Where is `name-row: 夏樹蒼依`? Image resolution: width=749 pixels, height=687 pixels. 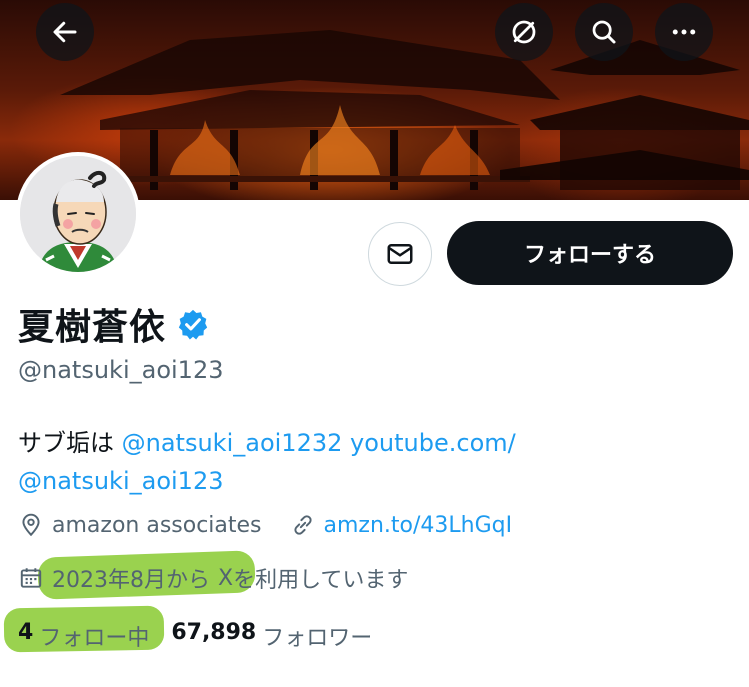 name-row: 夏樹蒼依 is located at coordinates (114, 324).